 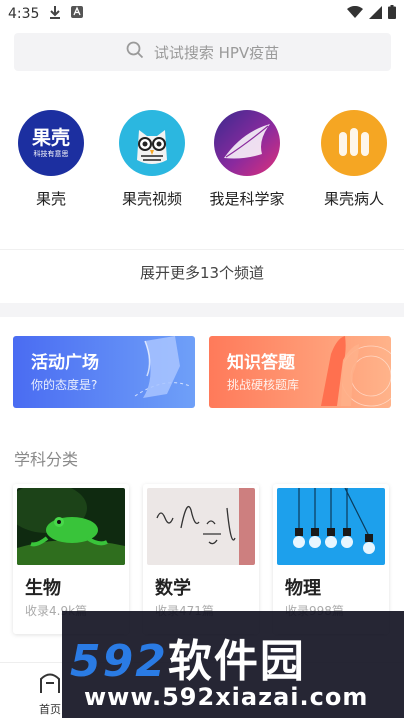 I want to click on channel-guokr-patient: 果壳病人, so click(x=354, y=159).